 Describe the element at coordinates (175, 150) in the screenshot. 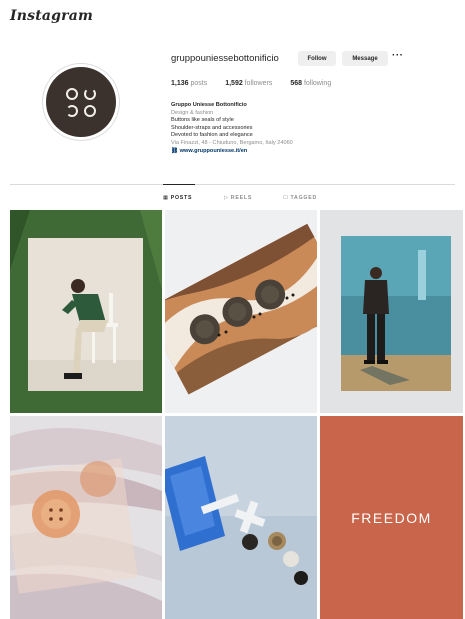

I see `link-icon: ⛓` at that location.